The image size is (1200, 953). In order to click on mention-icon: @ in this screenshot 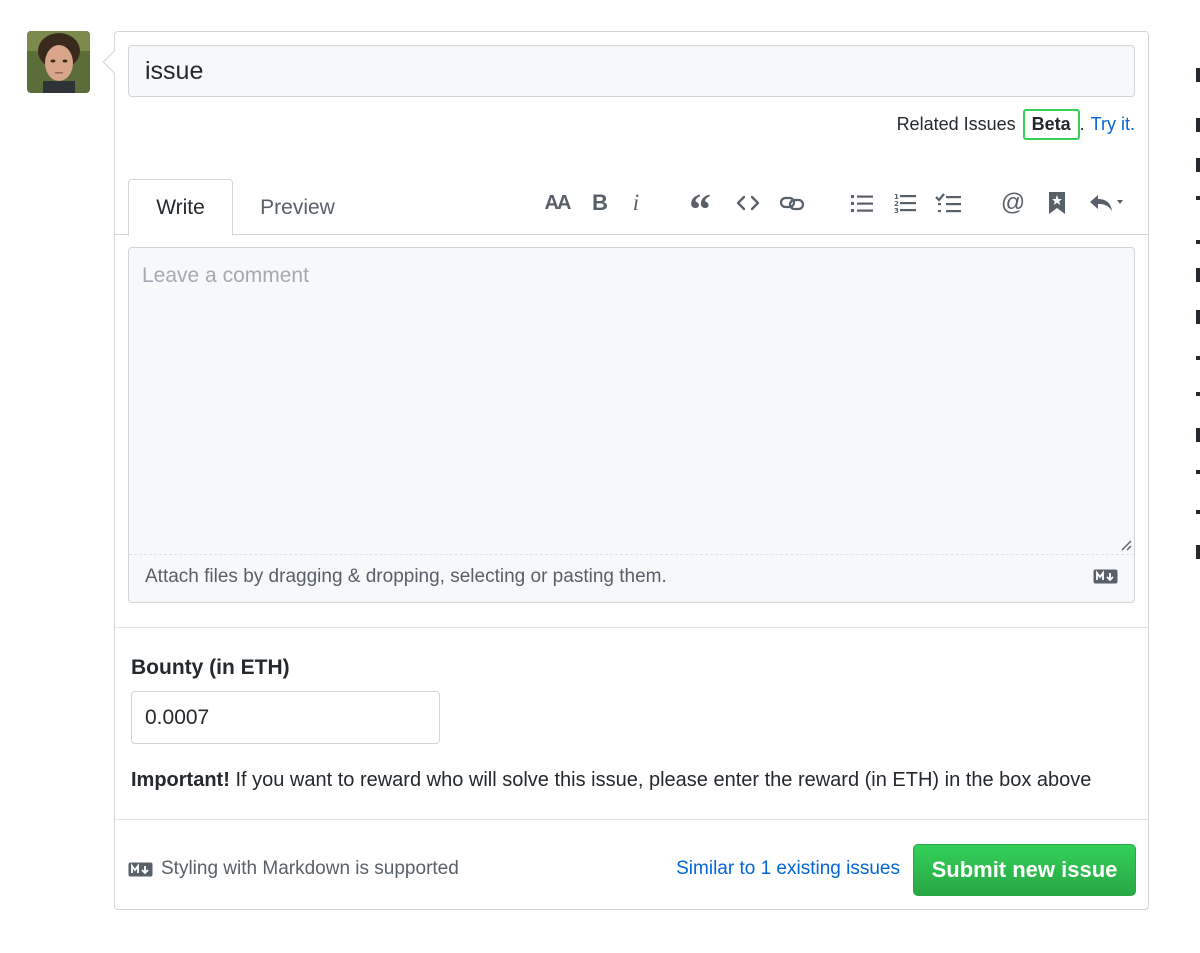, I will do `click(1013, 203)`.